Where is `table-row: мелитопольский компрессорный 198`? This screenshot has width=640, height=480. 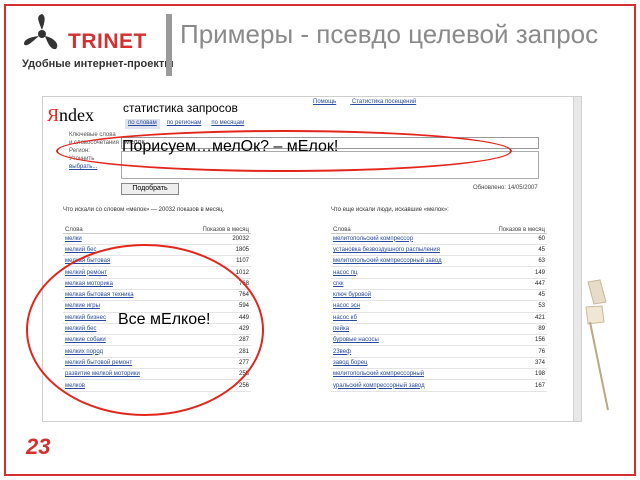
table-row: мелитопольский компрессорный 198 is located at coordinates (439, 374).